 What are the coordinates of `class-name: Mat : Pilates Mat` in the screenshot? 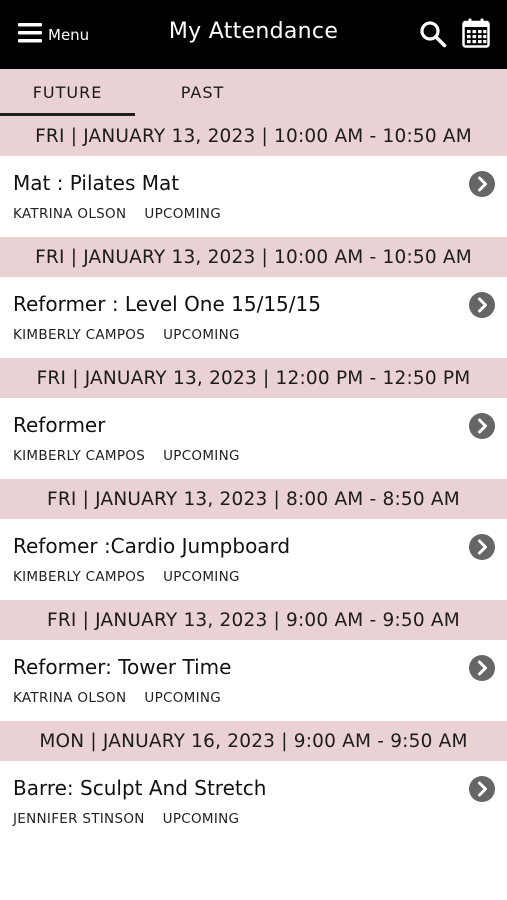 It's located at (96, 183).